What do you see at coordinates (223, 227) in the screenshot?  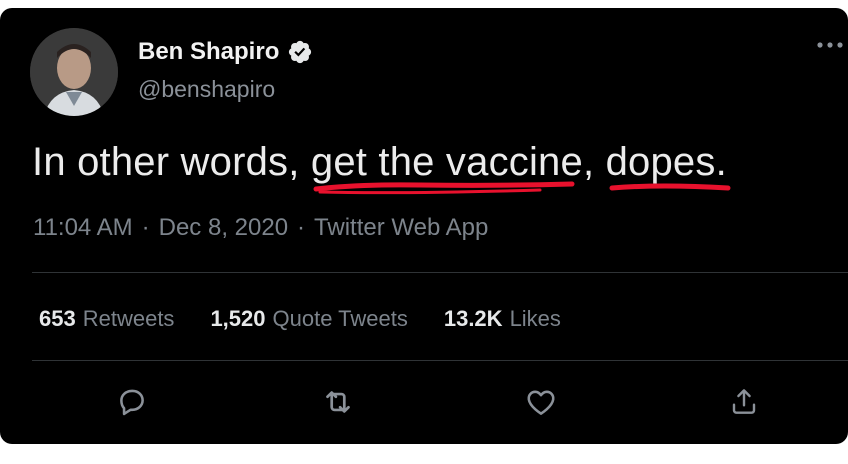 I see `tweet-date: Dec 8, 2020` at bounding box center [223, 227].